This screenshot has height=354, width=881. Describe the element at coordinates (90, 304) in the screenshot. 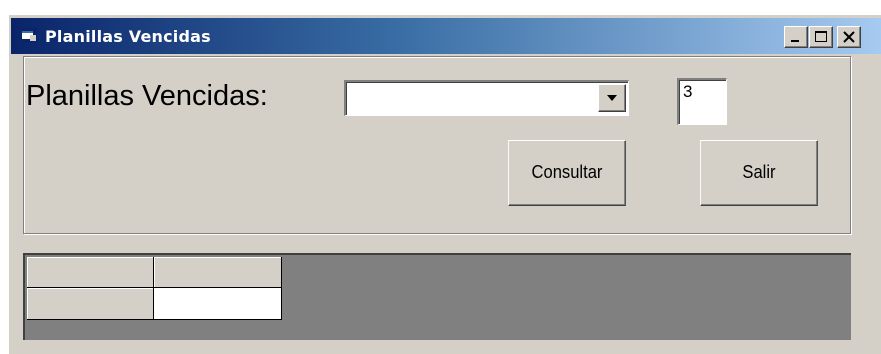

I see `grid-row-header-cell` at that location.